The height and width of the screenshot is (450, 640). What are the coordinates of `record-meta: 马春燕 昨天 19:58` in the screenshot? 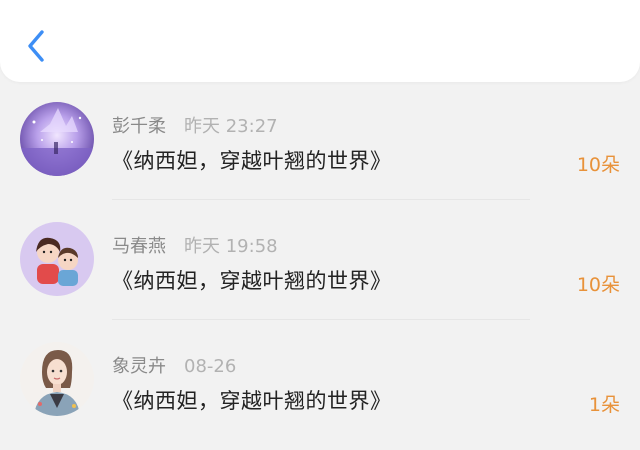 It's located at (195, 245).